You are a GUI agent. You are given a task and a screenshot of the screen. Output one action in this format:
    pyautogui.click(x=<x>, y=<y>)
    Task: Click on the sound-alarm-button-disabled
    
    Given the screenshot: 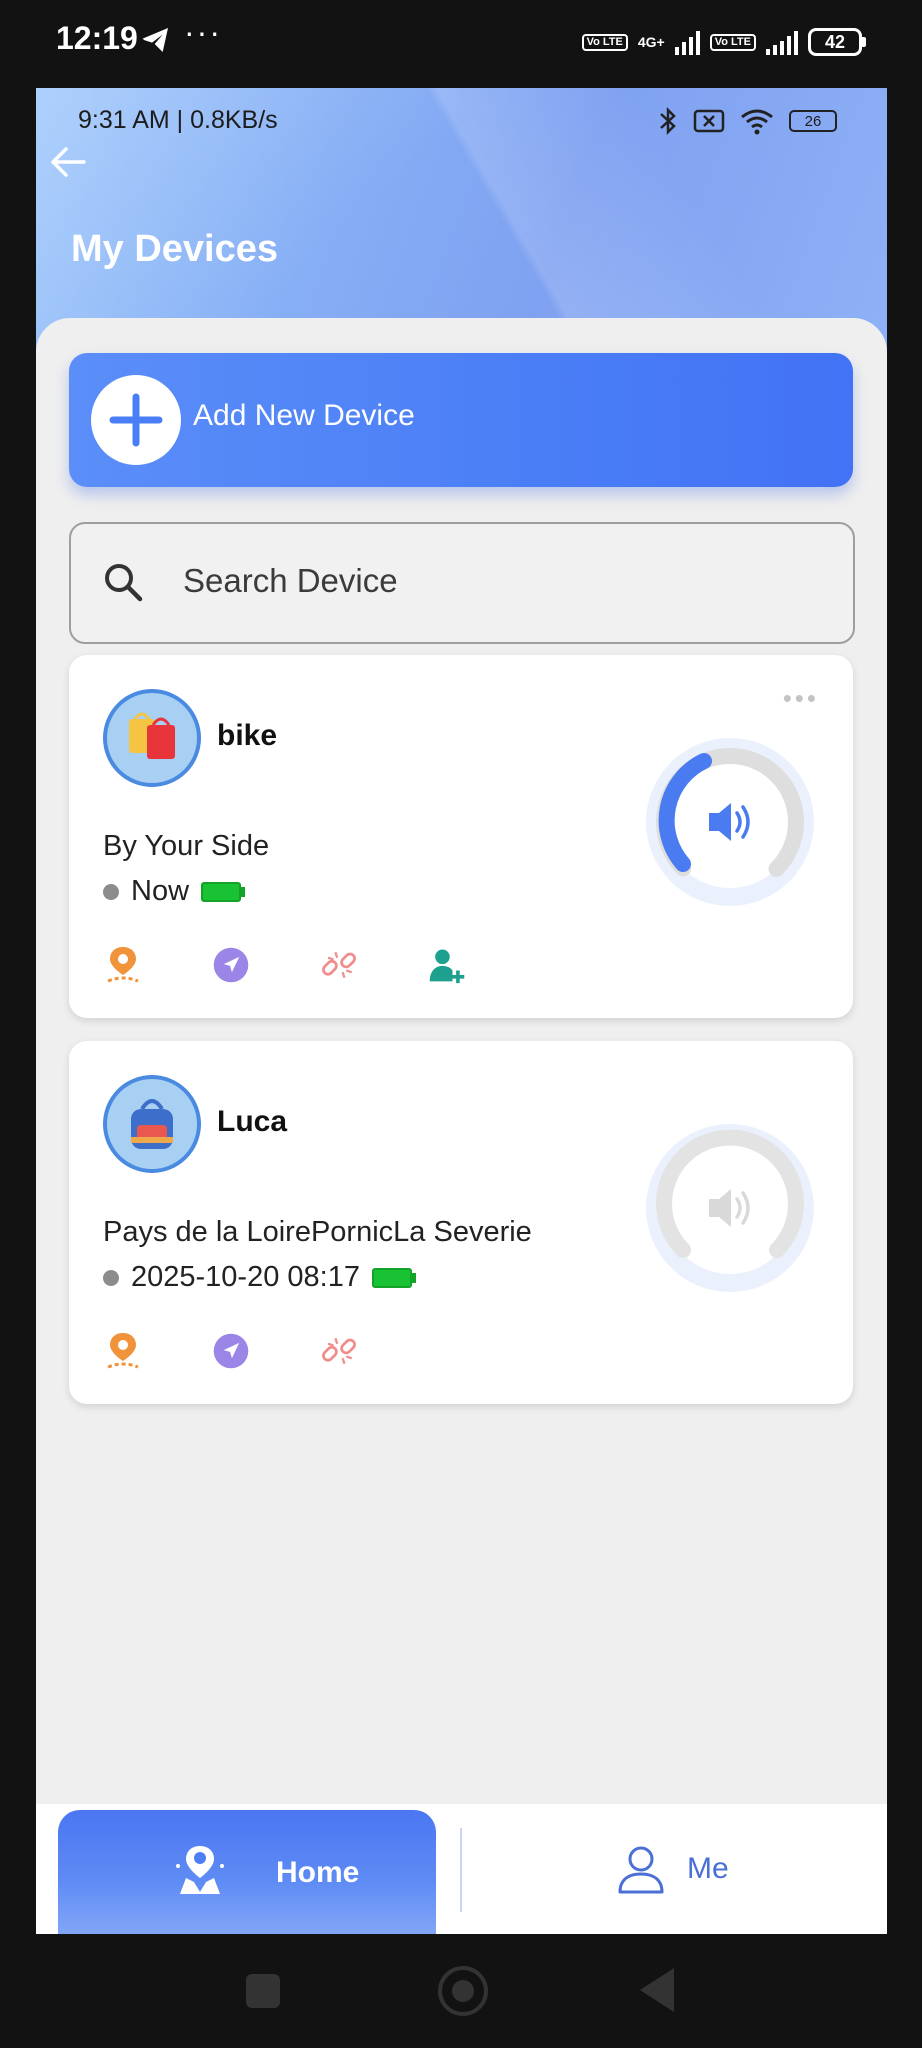 What is the action you would take?
    pyautogui.click(x=730, y=1208)
    